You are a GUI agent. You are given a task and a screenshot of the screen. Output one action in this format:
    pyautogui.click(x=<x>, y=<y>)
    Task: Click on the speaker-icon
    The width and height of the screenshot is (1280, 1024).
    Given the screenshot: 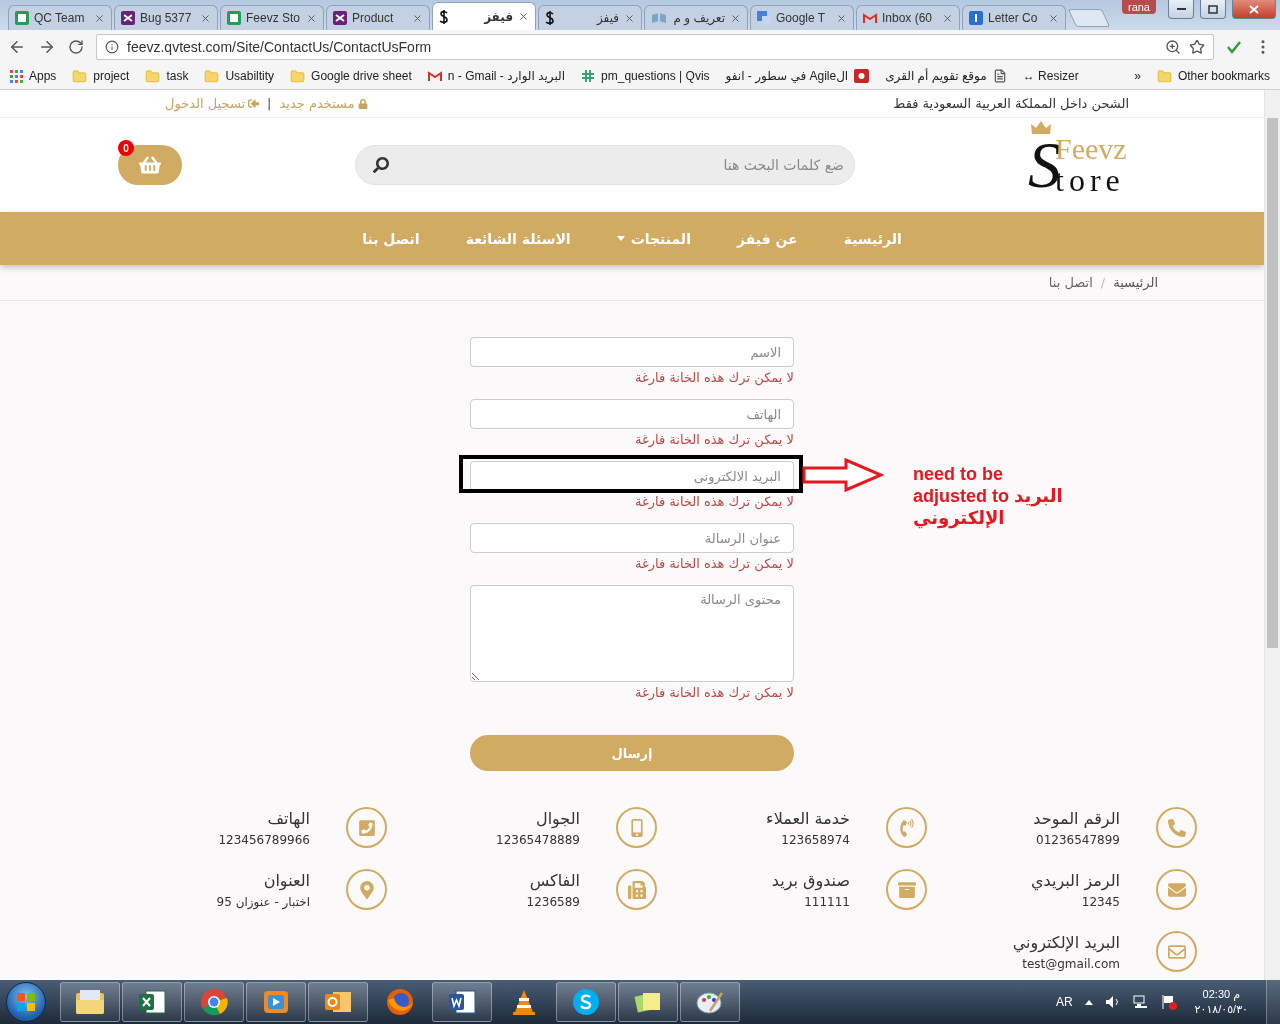 What is the action you would take?
    pyautogui.click(x=1112, y=1002)
    